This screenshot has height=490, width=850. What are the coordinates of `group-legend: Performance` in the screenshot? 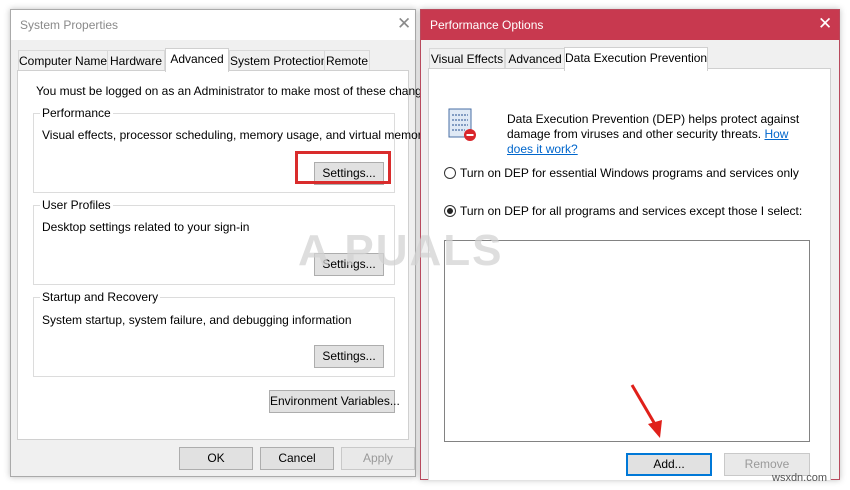 It's located at (76, 113).